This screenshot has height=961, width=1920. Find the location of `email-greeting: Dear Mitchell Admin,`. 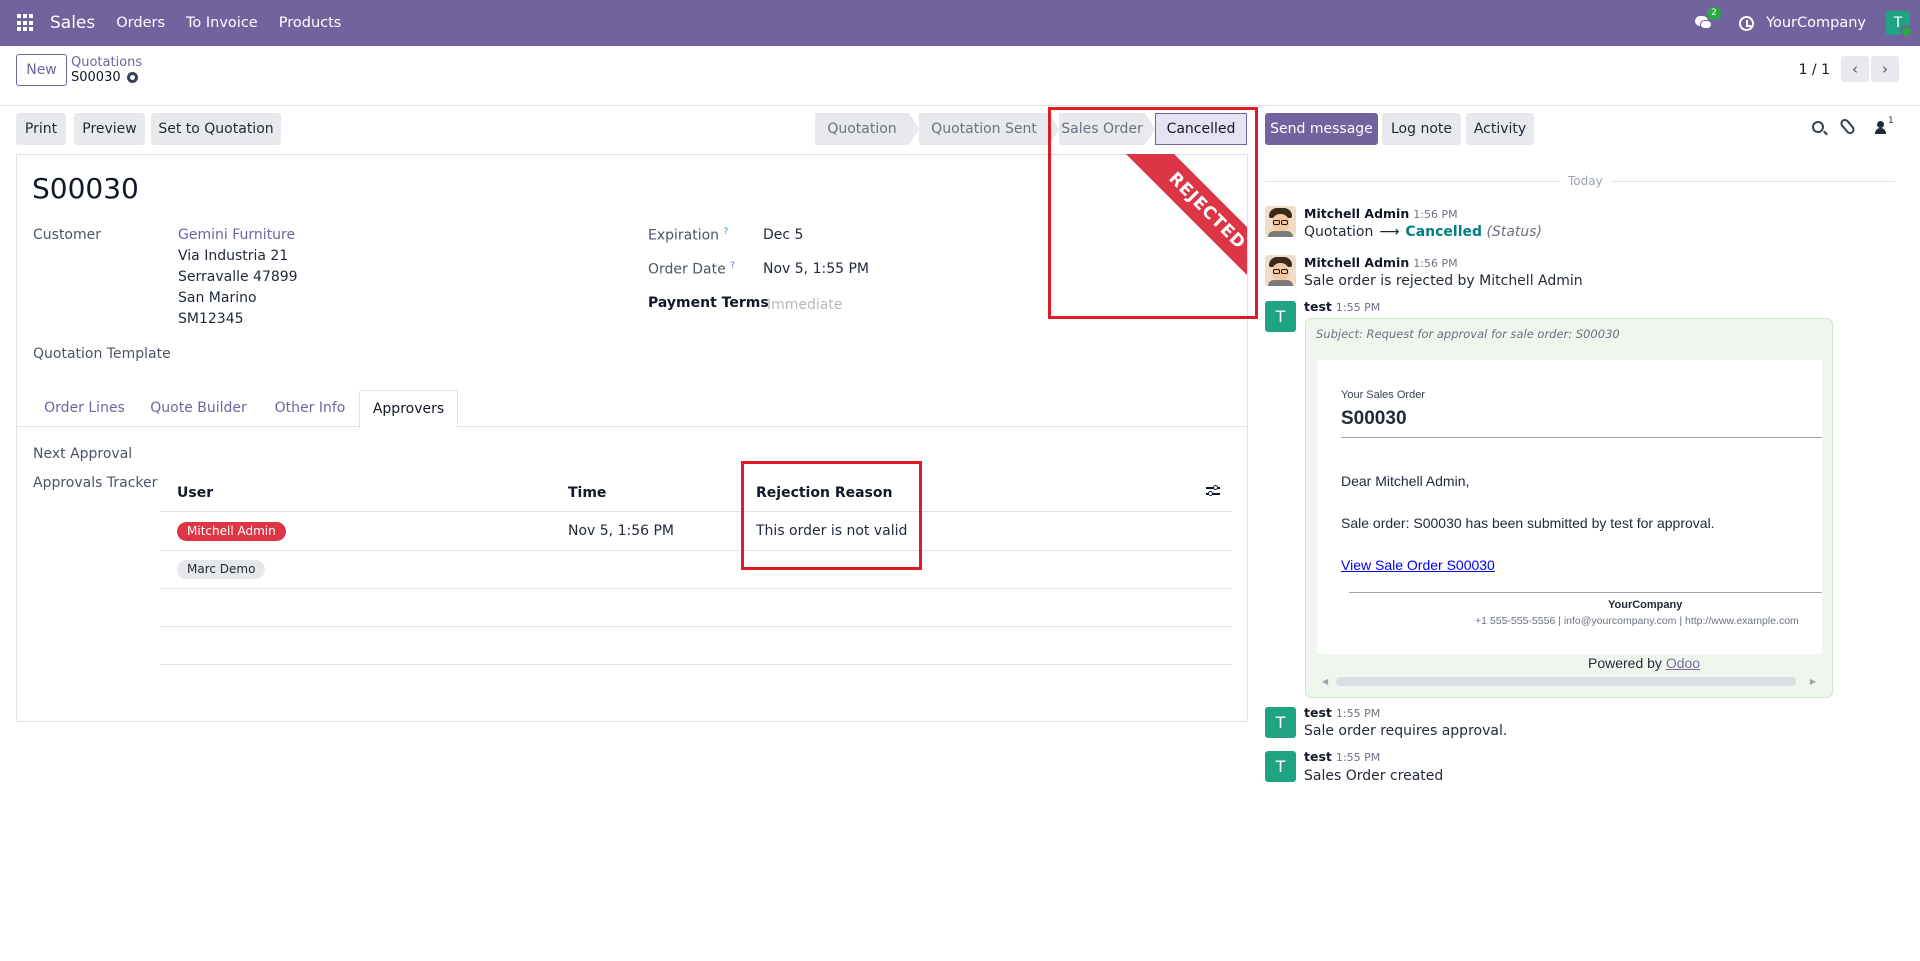

email-greeting: Dear Mitchell Admin, is located at coordinates (1405, 481).